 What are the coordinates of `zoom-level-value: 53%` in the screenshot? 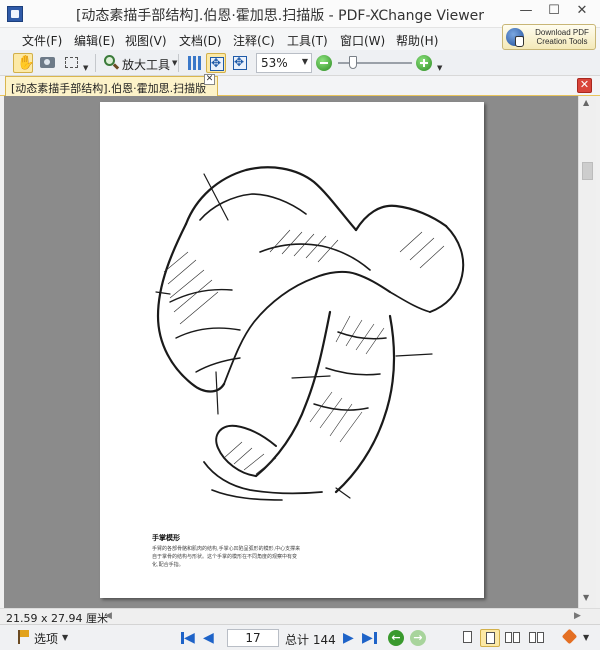 It's located at (274, 63).